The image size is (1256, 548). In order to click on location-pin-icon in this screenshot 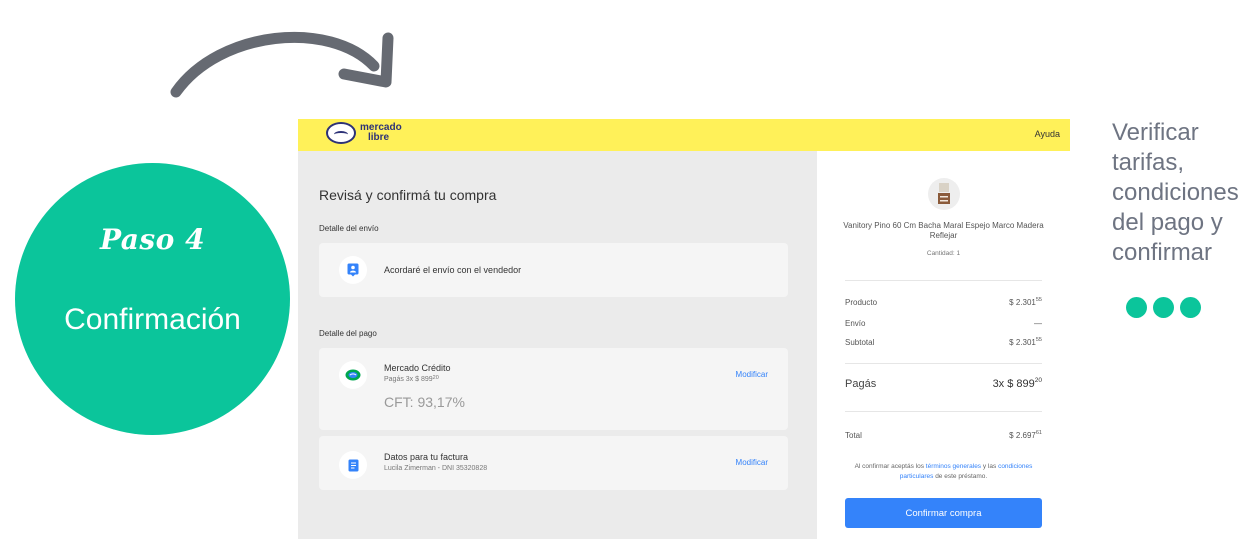, I will do `click(353, 270)`.